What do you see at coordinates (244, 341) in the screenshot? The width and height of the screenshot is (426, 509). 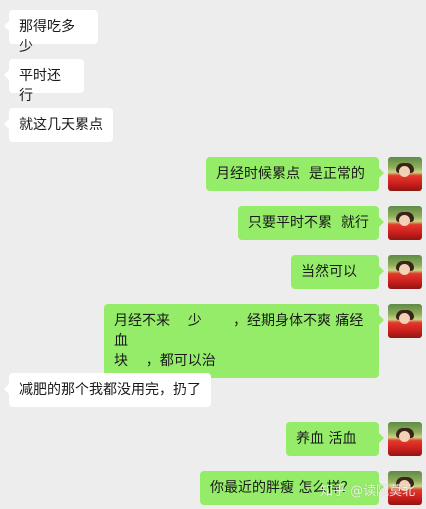 I see `message-bubble-outgoing: 月经不来 少 ，经期身体不爽 痛经血 块 ，都可以治` at bounding box center [244, 341].